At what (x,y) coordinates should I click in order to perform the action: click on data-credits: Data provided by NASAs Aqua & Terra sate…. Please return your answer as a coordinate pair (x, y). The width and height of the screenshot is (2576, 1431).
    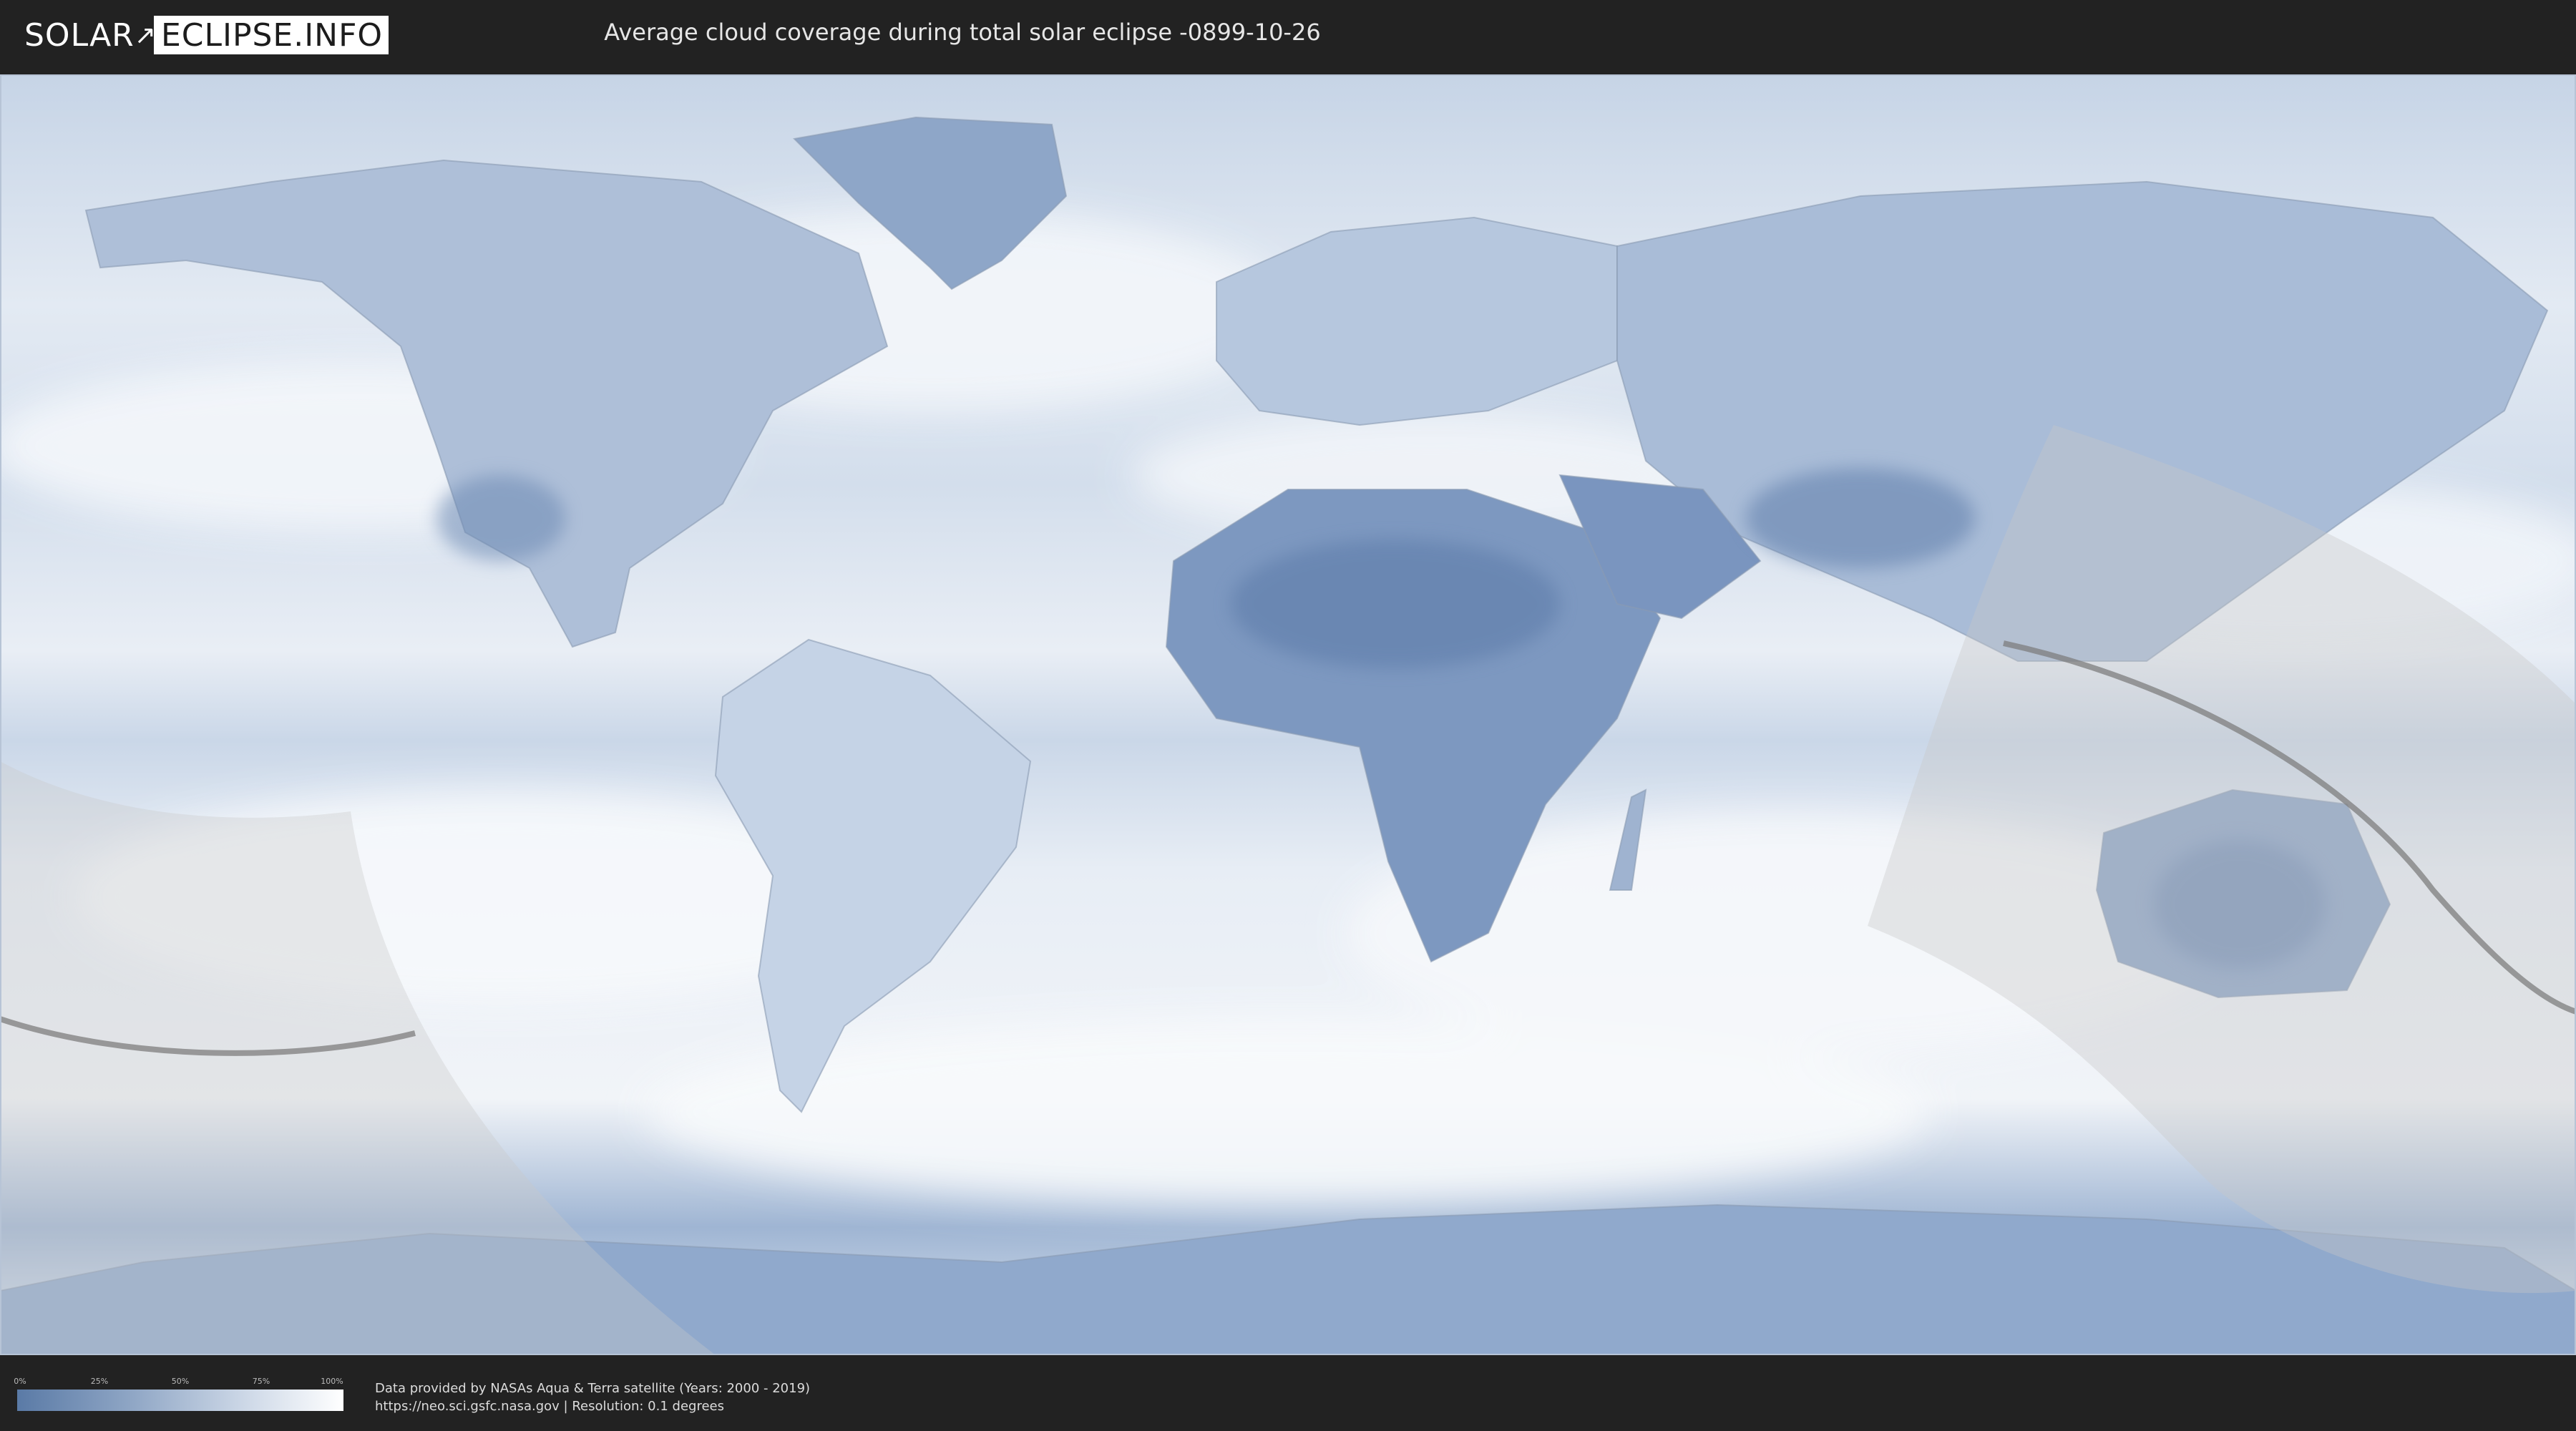
    Looking at the image, I should click on (592, 1397).